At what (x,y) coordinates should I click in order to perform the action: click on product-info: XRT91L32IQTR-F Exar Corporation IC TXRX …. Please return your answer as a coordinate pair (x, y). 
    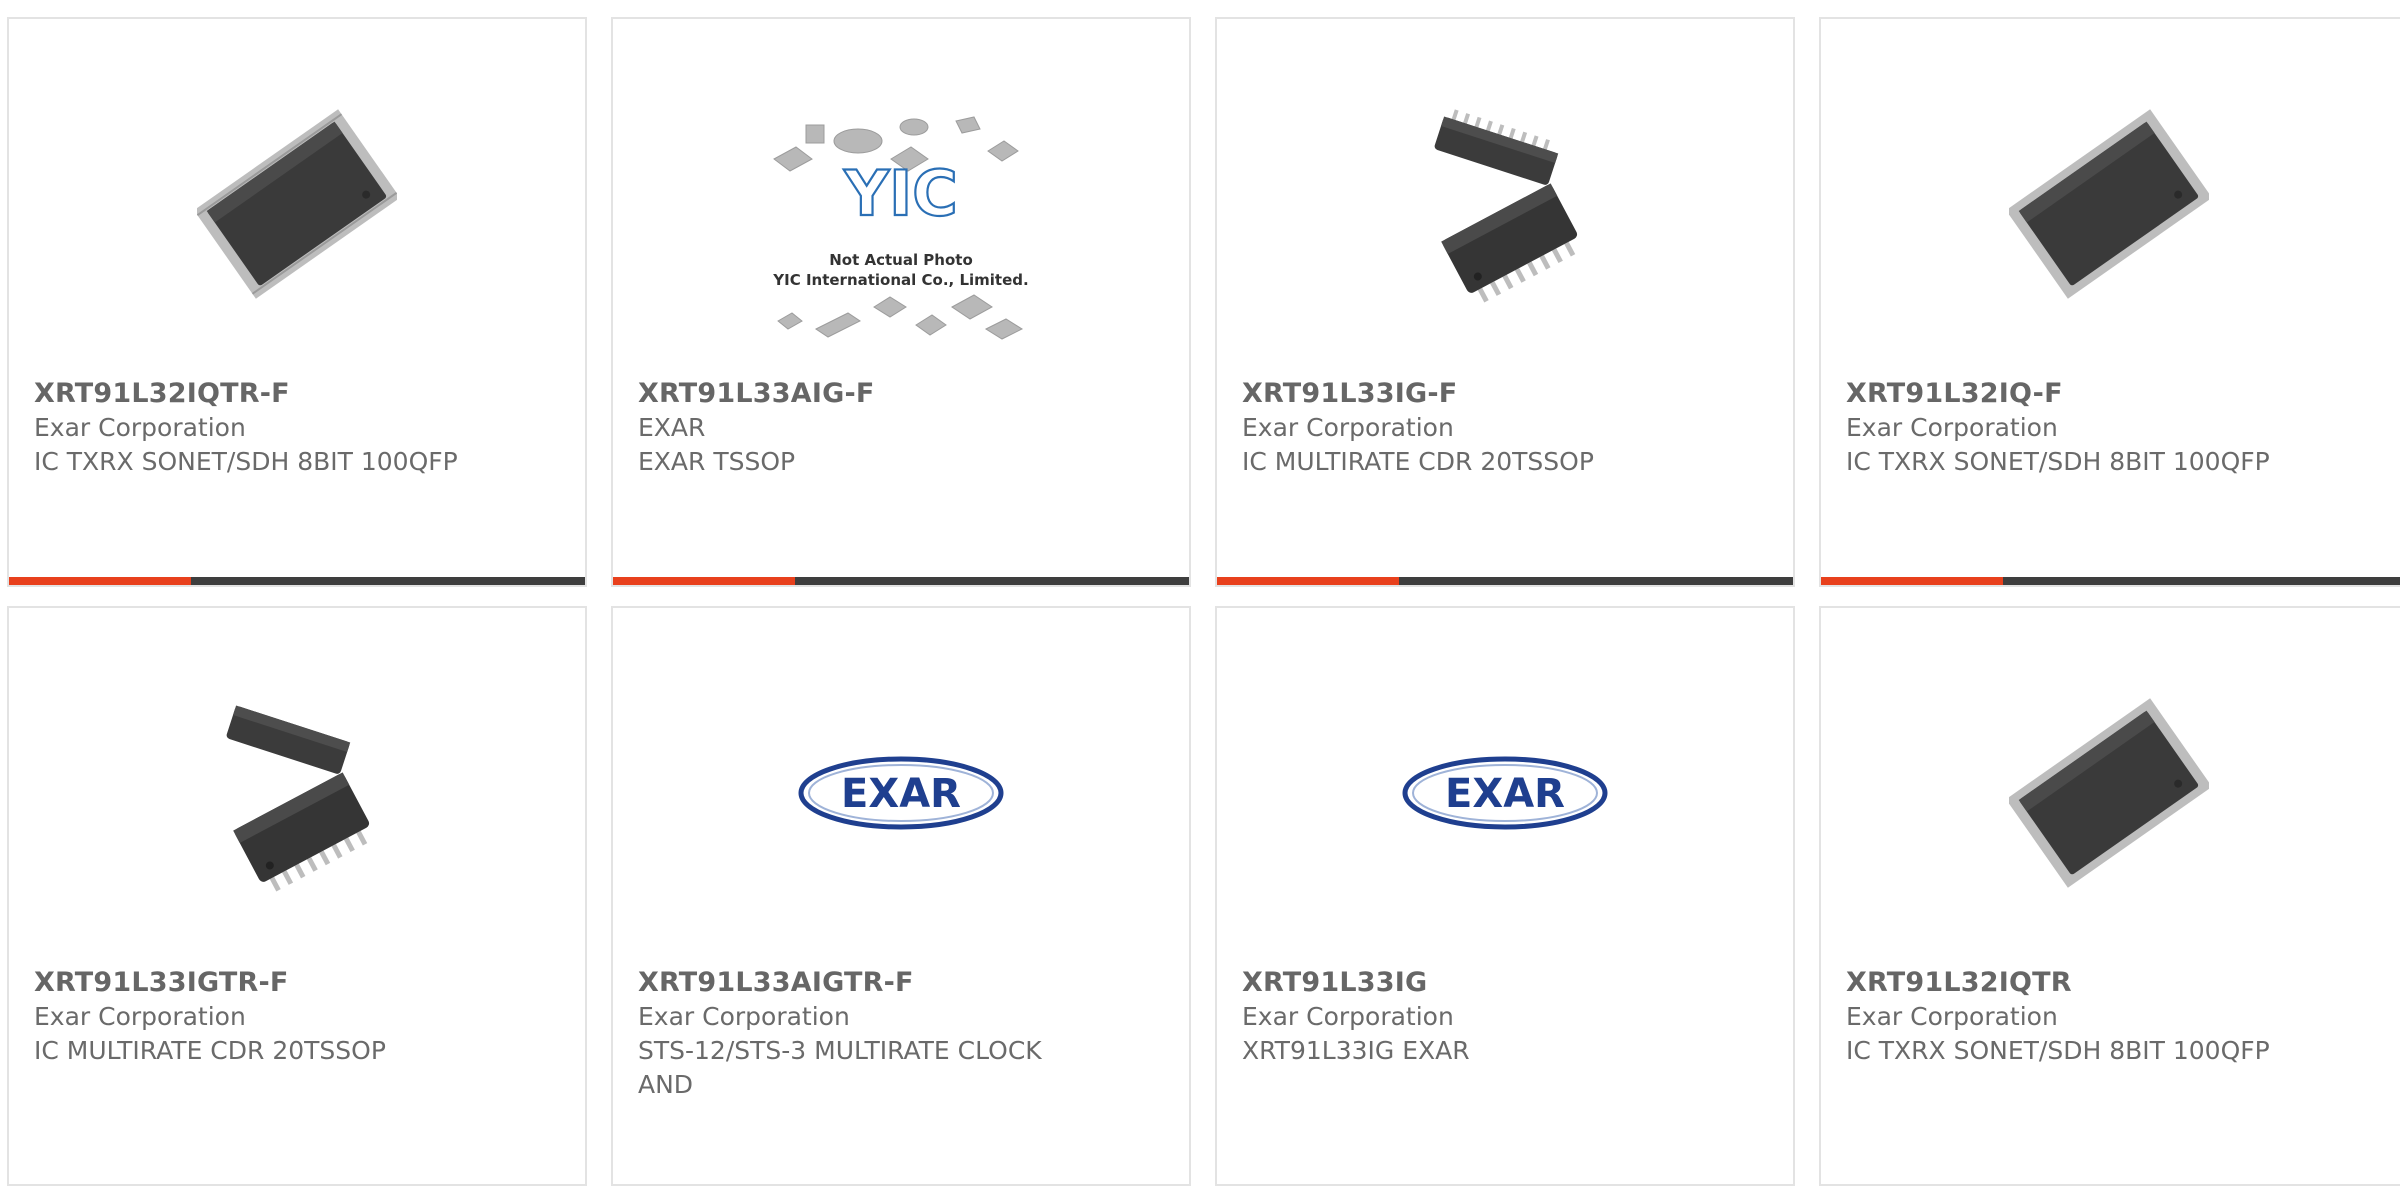
    Looking at the image, I should click on (297, 428).